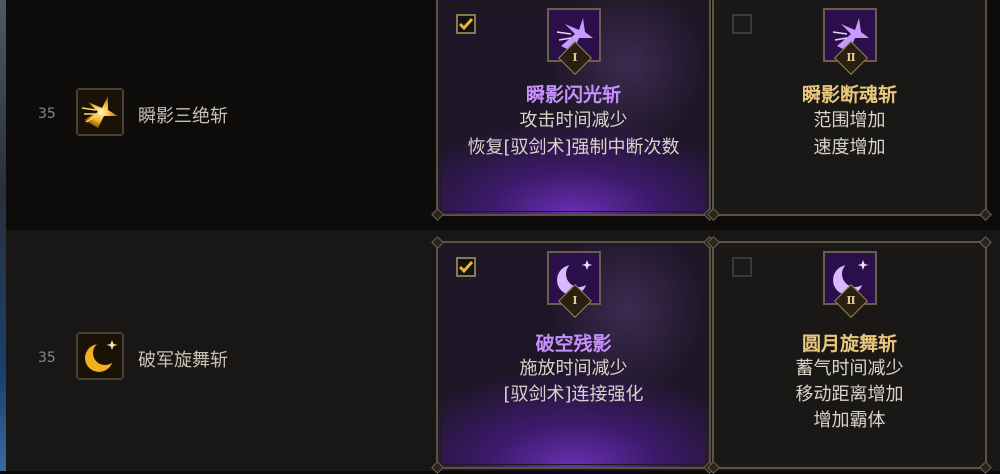  I want to click on option-effect: 恢复[驭剑术]强制中断次数, so click(573, 147).